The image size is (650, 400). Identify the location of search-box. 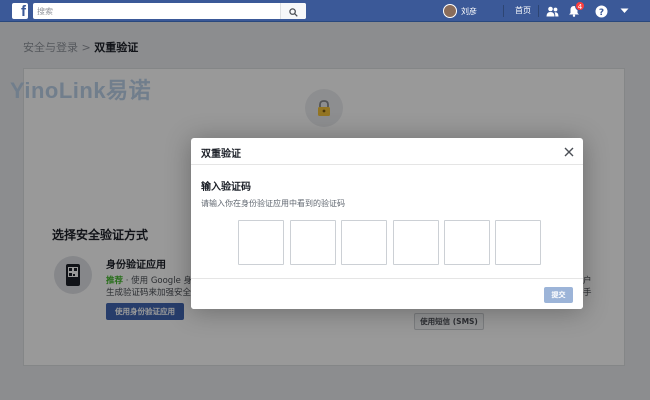
(169, 11).